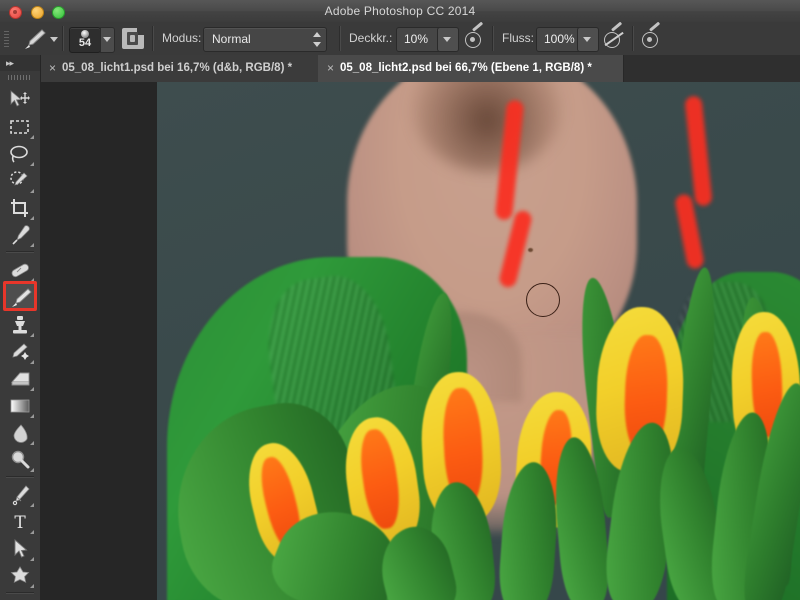 The width and height of the screenshot is (800, 600). Describe the element at coordinates (317, 39) in the screenshot. I see `chevron-updown-icon` at that location.